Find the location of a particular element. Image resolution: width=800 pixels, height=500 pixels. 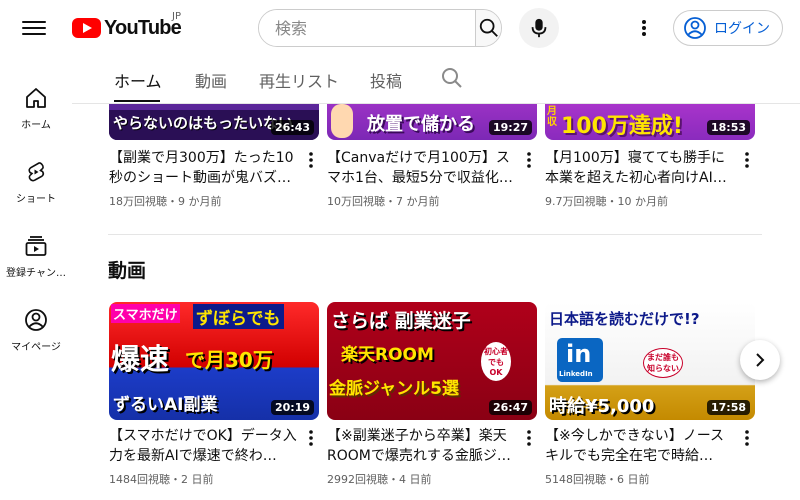

thumbnail-badge: まだ誰も知らない is located at coordinates (663, 363).